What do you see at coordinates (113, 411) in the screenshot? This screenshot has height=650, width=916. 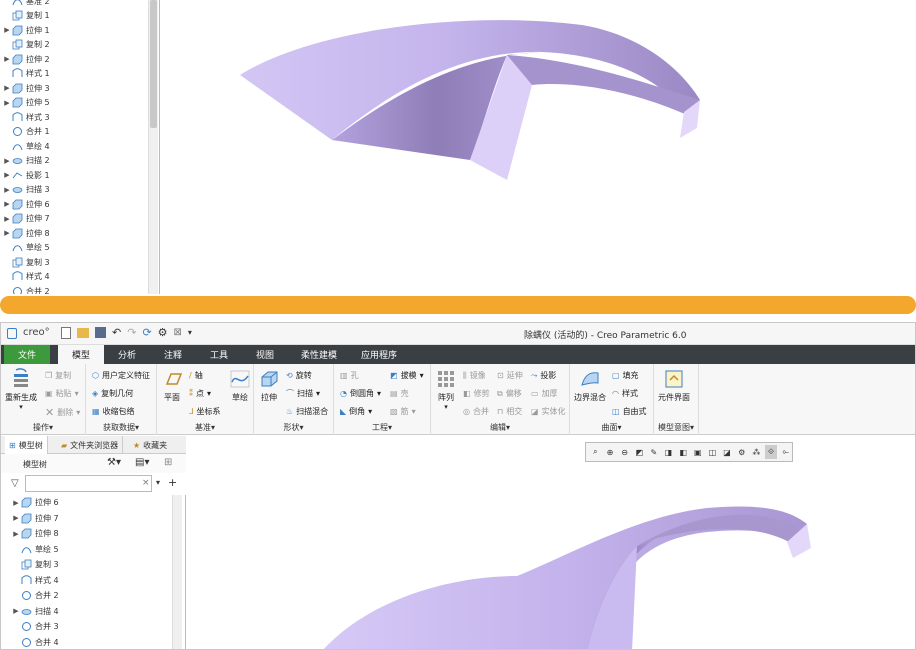 I see `shrinkwrap-button: ▦ 收缩包络` at bounding box center [113, 411].